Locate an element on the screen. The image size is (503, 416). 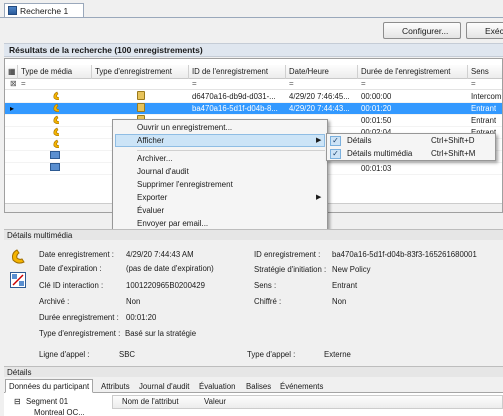
shortcut-media-details: Ctrl+Shift+M is located at coordinates (453, 153).